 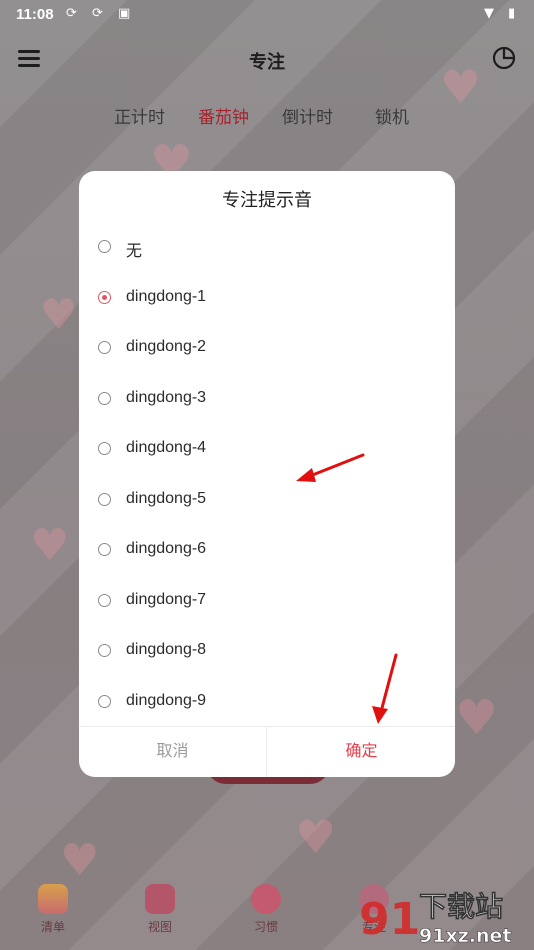 I want to click on nav-item-list: 清单, so click(x=53, y=907).